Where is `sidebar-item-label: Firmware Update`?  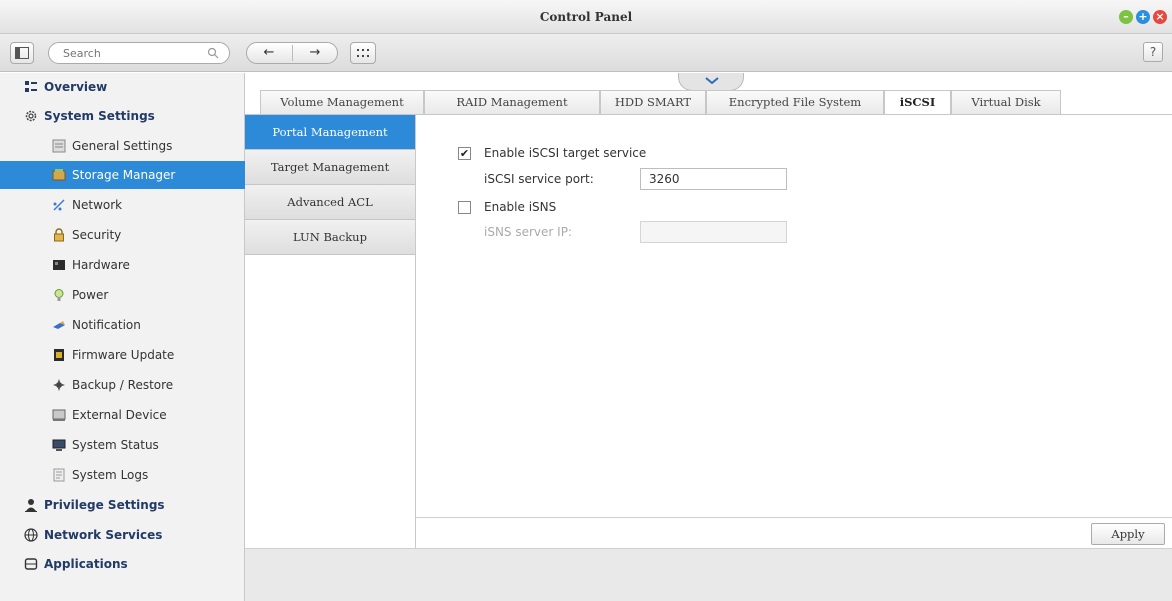
sidebar-item-label: Firmware Update is located at coordinates (123, 355).